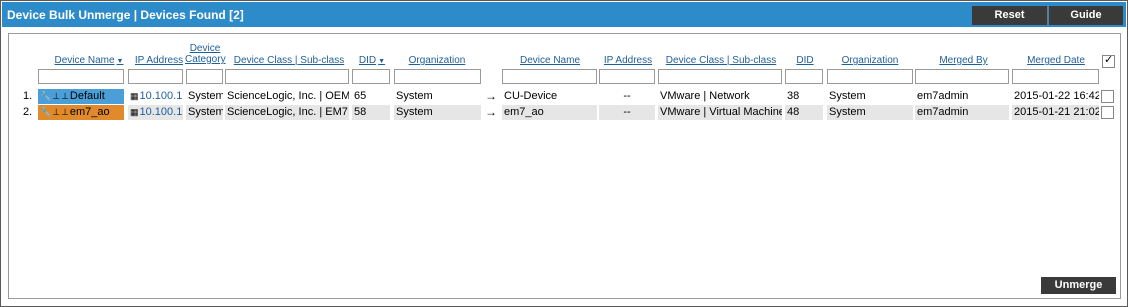 This screenshot has height=307, width=1128. What do you see at coordinates (287, 112) in the screenshot?
I see `device-class-cell: ScienceLogic, Inc. | EM7 A` at bounding box center [287, 112].